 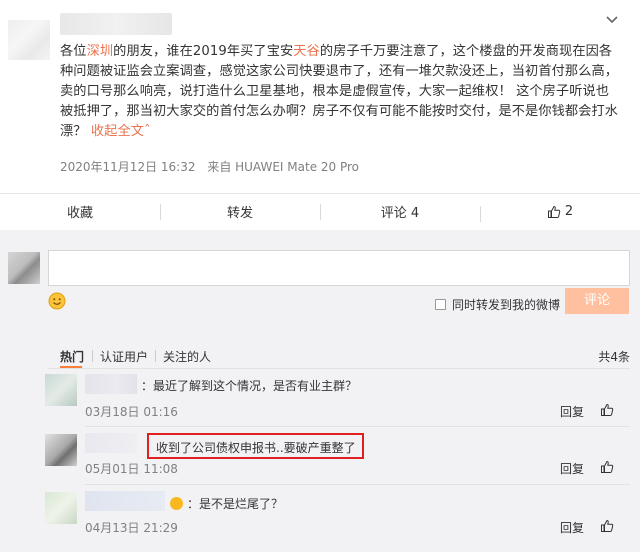 I want to click on comment-time: 05月01日 11:08, so click(x=131, y=469).